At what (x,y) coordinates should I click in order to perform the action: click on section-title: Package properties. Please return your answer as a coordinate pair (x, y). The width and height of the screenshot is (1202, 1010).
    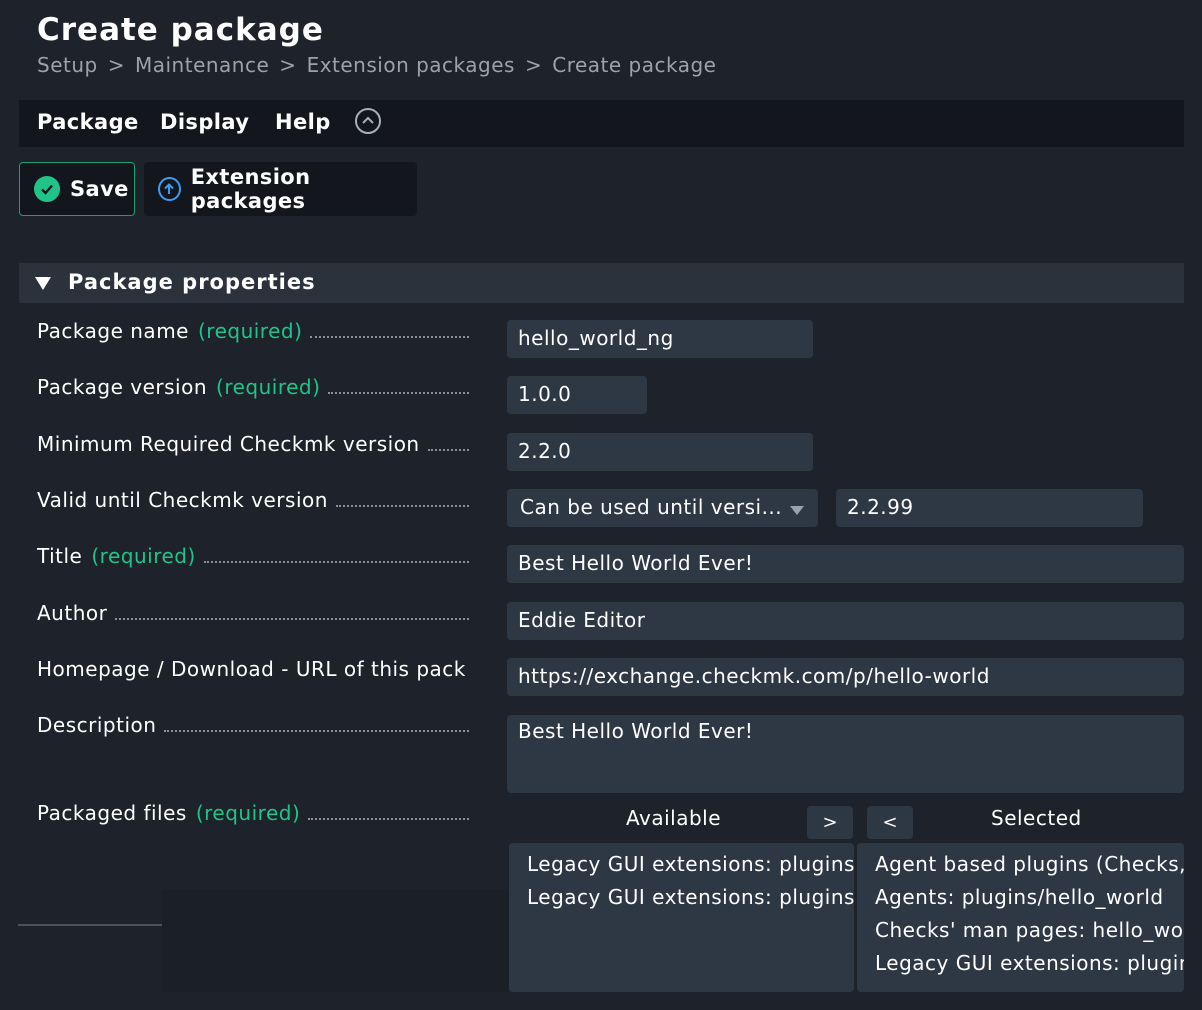
    Looking at the image, I should click on (192, 282).